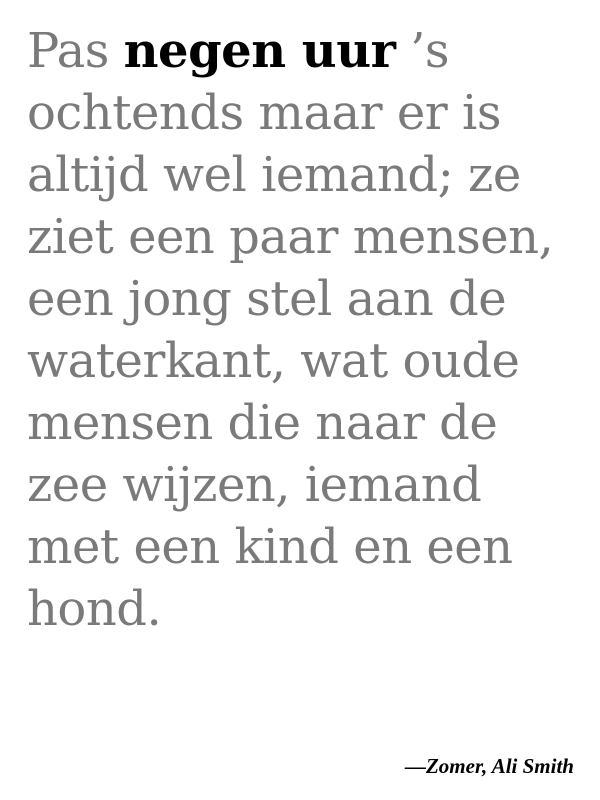  I want to click on quote-line-1: Pas negen uur ’s, so click(307, 51).